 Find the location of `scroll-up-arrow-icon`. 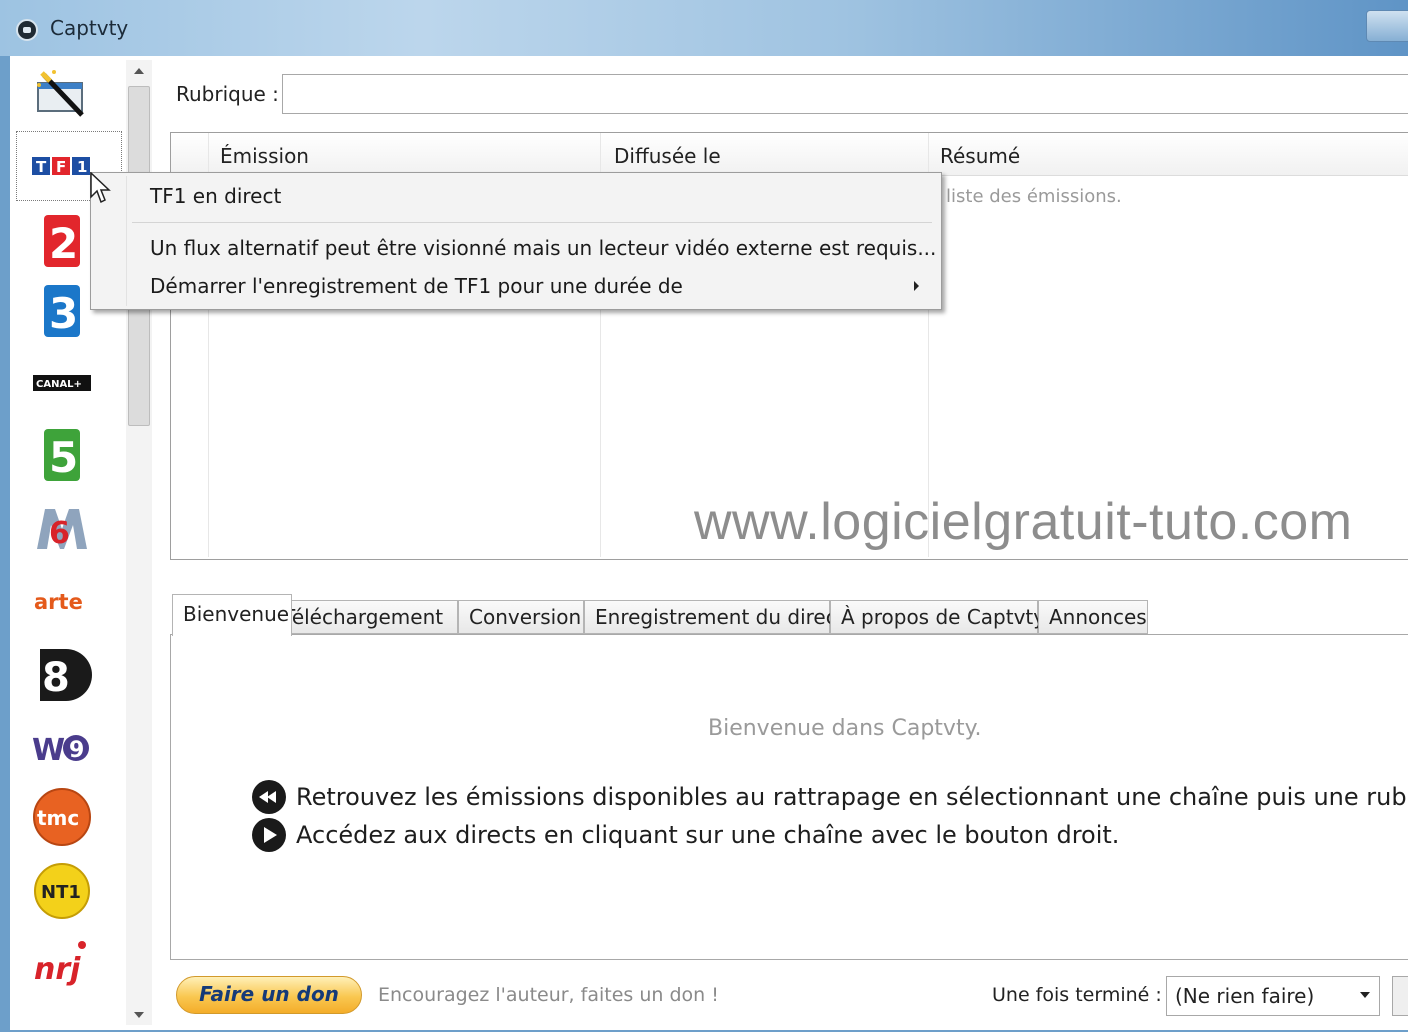

scroll-up-arrow-icon is located at coordinates (139, 71).